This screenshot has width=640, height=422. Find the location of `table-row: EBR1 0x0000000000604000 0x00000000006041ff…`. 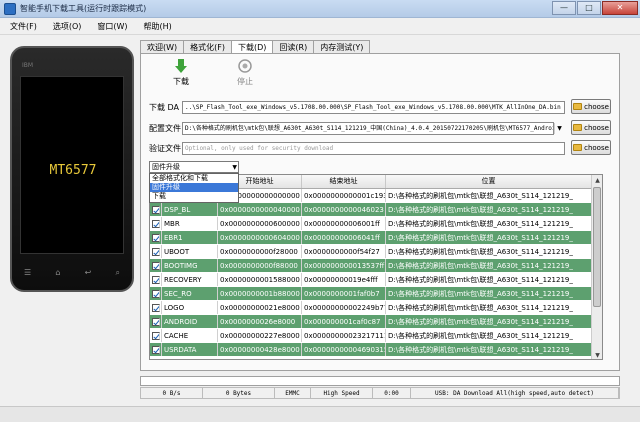

table-row: EBR1 0x0000000000604000 0x00000000006041ff… is located at coordinates (371, 238).